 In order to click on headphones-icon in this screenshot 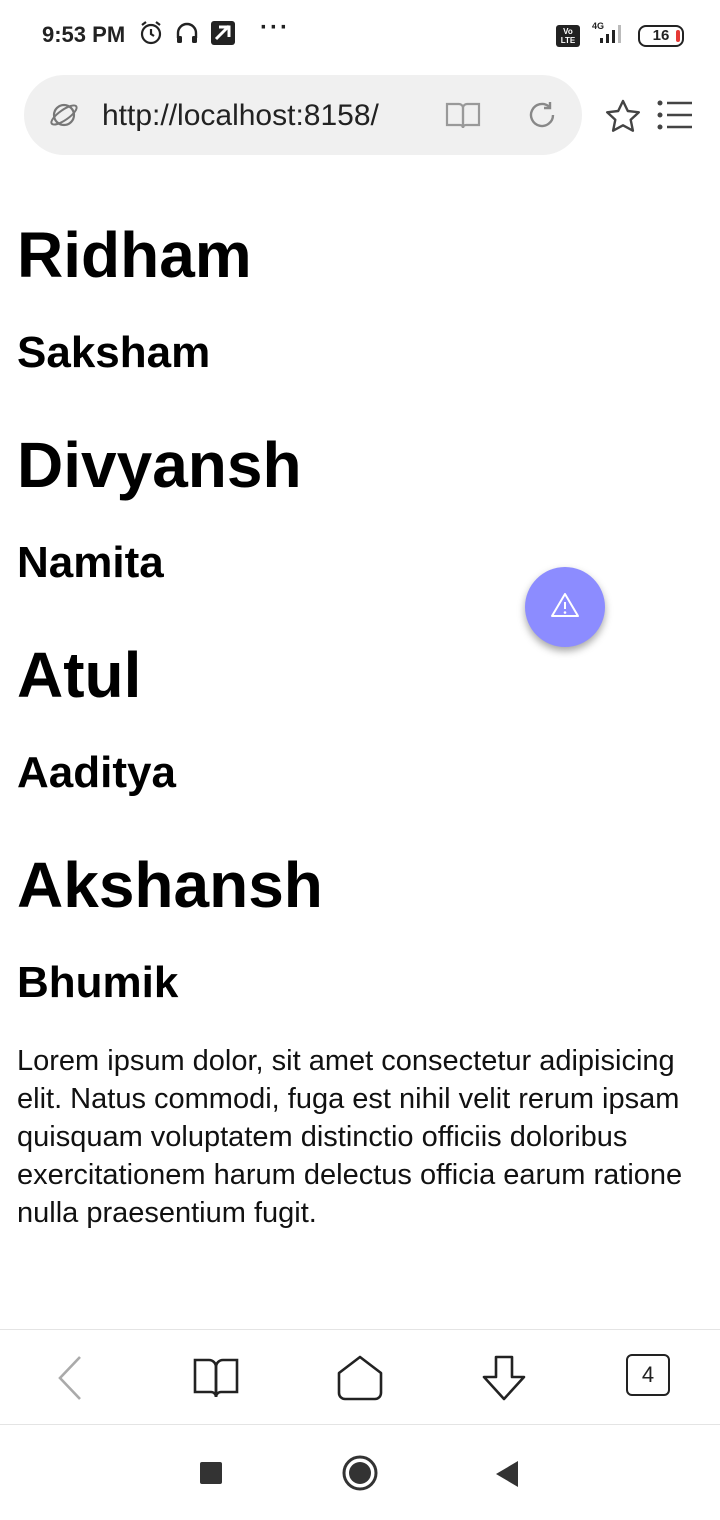, I will do `click(187, 33)`.